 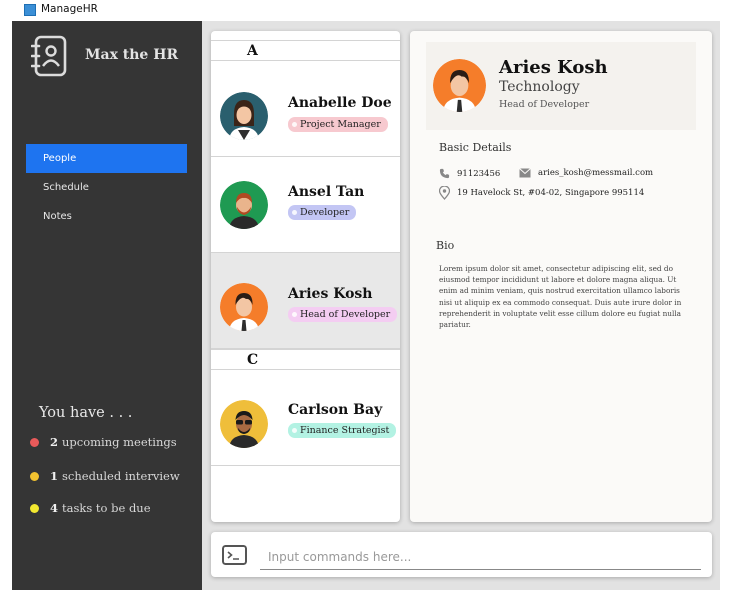 I want to click on phone-icon, so click(x=444, y=173).